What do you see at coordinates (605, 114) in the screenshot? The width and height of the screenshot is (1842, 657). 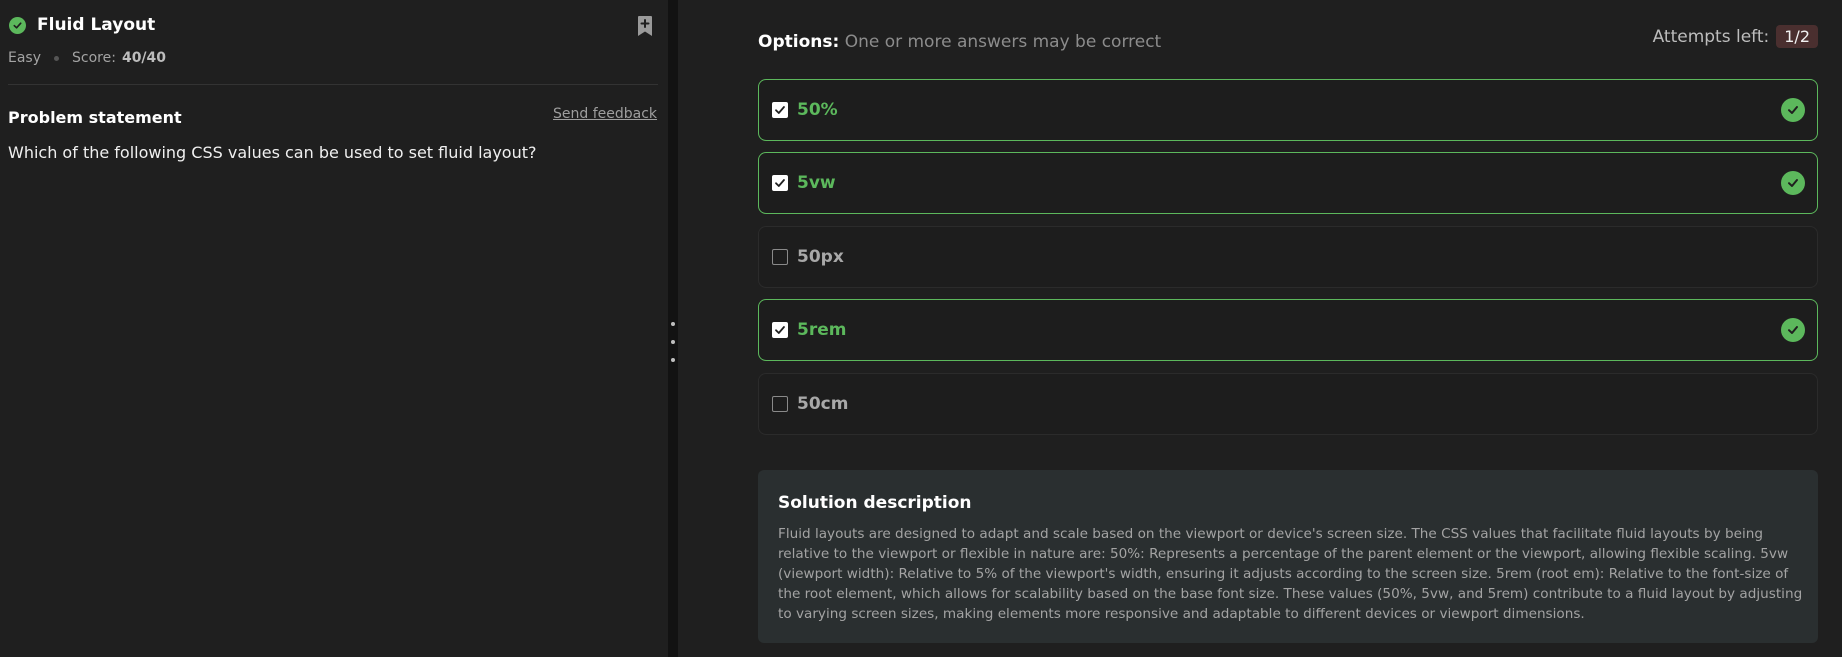 I see `send-feedback-link: Send feedback` at bounding box center [605, 114].